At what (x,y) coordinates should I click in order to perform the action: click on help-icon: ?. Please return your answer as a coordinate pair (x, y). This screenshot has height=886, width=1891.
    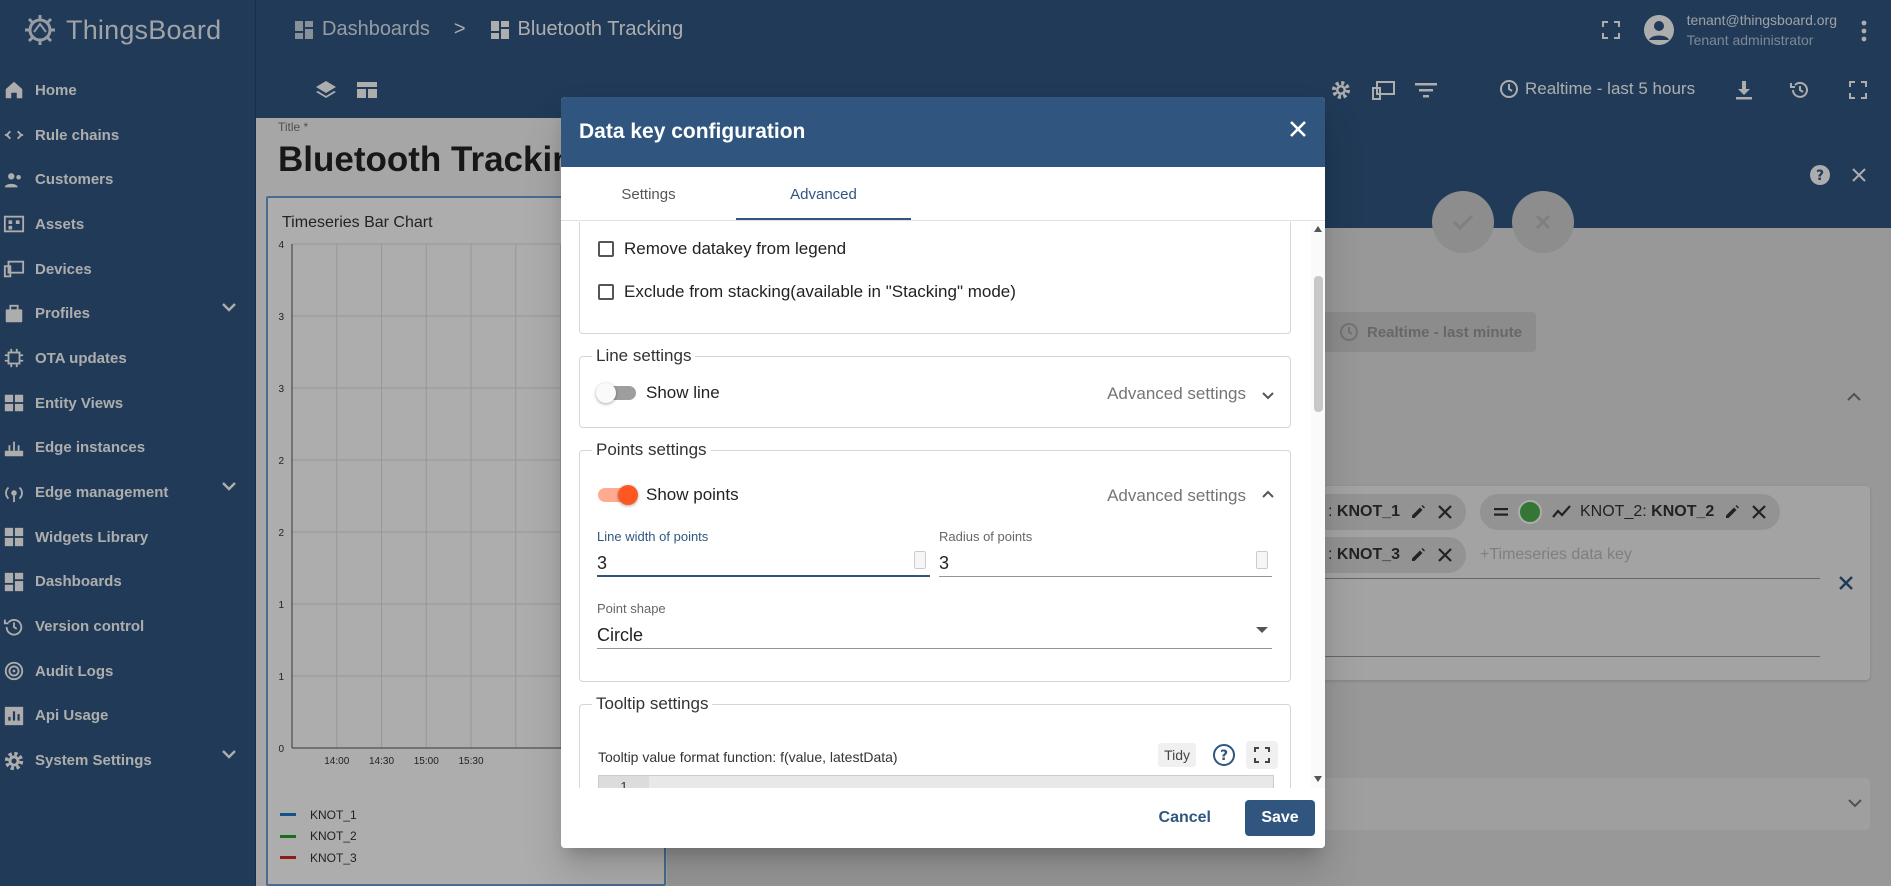
    Looking at the image, I should click on (1224, 755).